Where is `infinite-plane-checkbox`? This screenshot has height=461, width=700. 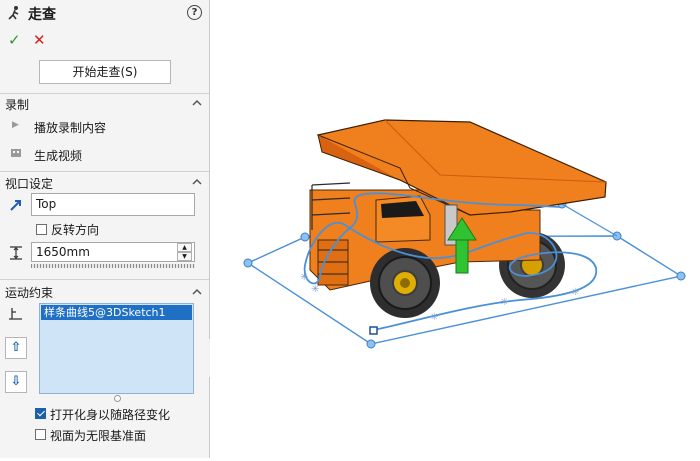 infinite-plane-checkbox is located at coordinates (40, 434).